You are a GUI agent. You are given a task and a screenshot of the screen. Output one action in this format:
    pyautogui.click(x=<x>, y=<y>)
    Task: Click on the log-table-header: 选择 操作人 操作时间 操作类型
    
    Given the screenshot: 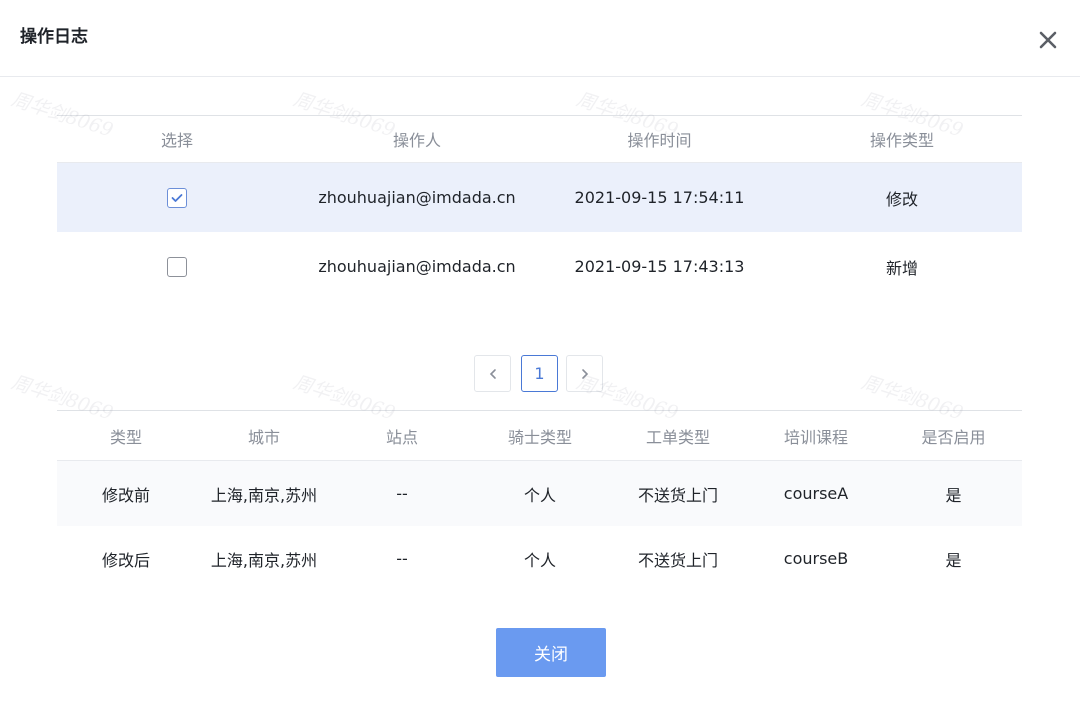 What is the action you would take?
    pyautogui.click(x=539, y=139)
    